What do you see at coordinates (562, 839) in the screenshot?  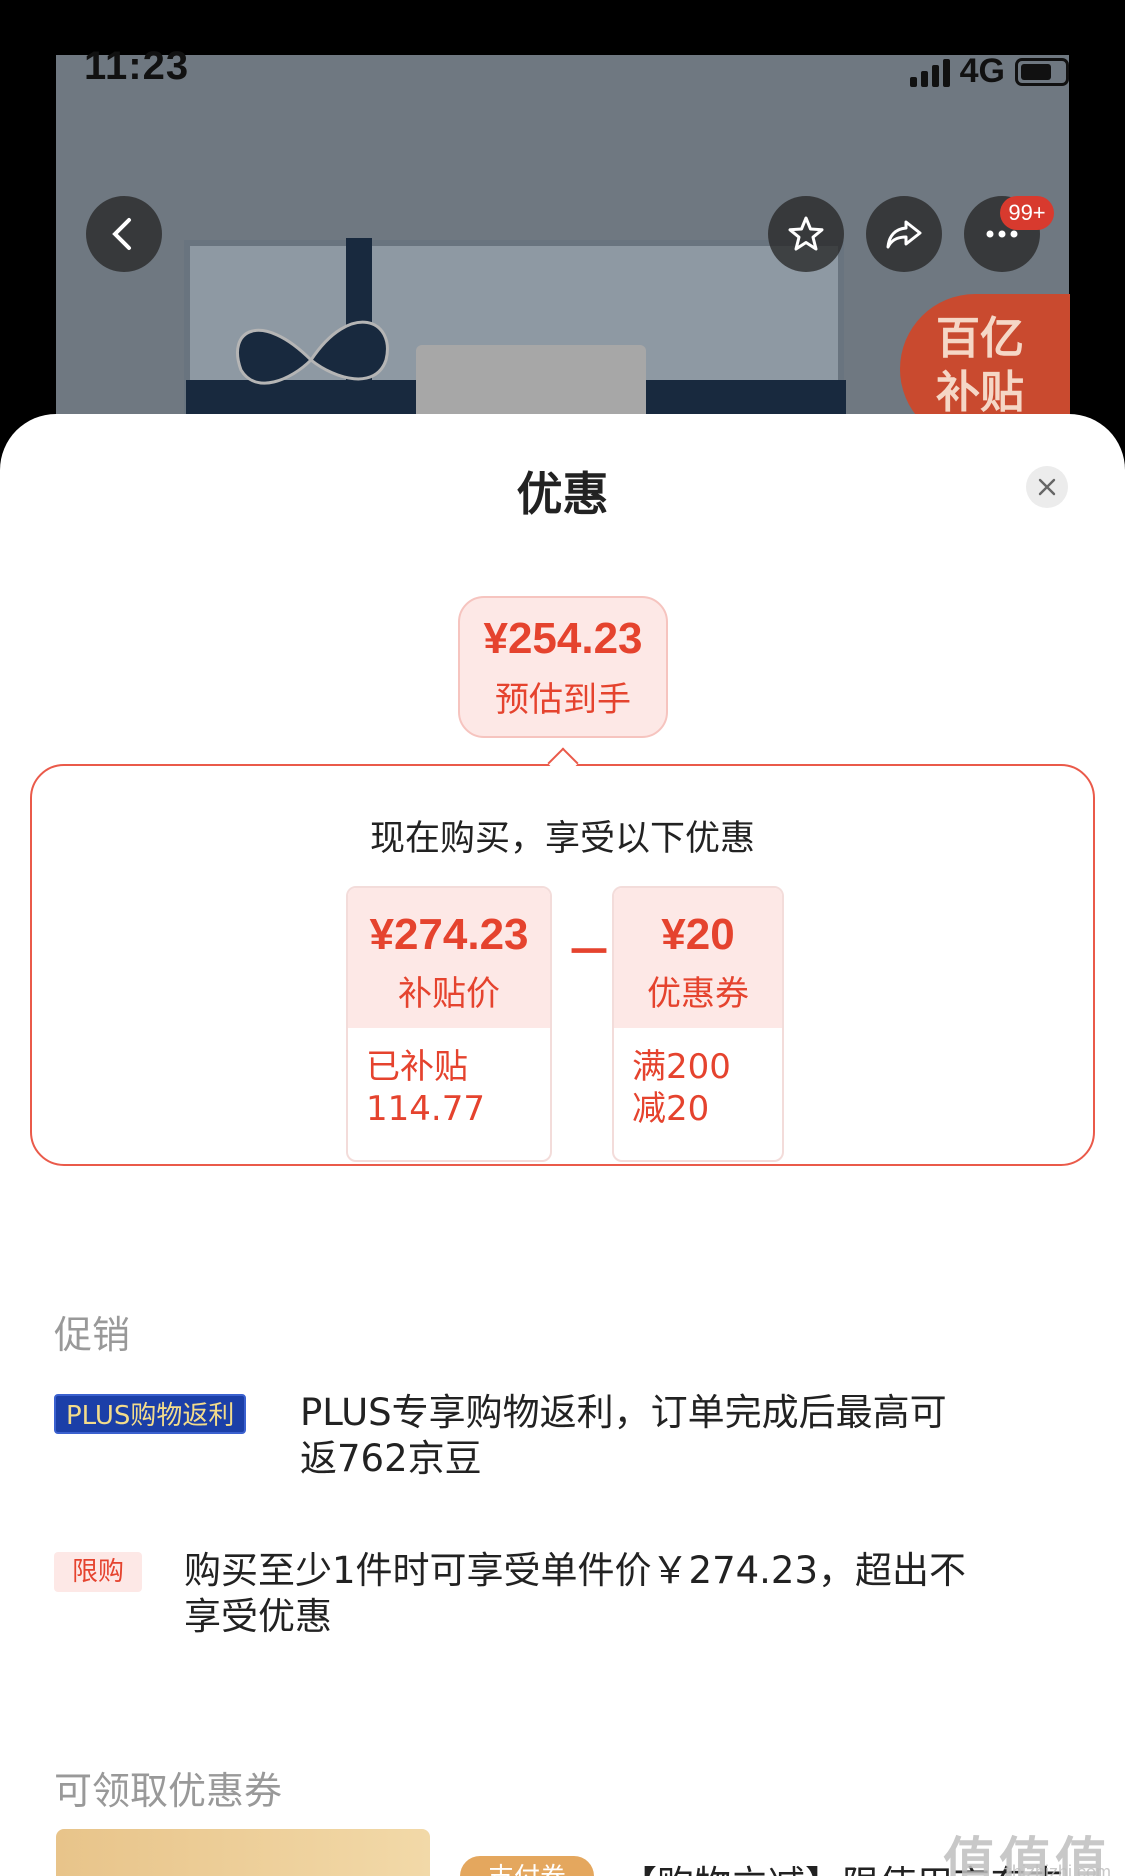 I see `breakdown-title: 现在购买，享受以下优惠` at bounding box center [562, 839].